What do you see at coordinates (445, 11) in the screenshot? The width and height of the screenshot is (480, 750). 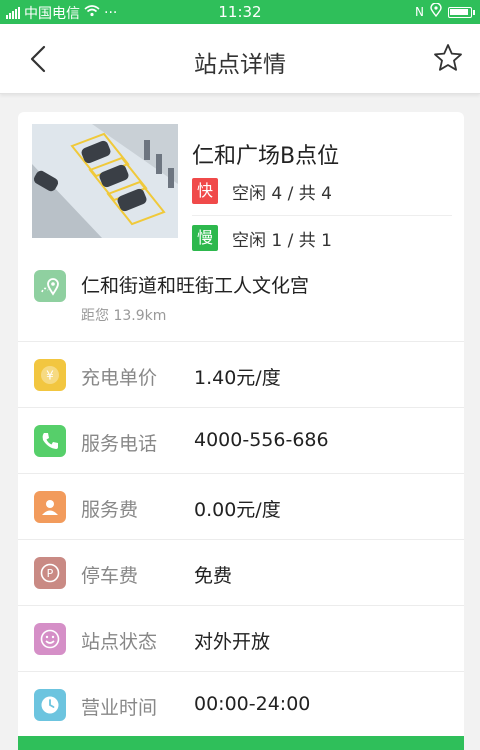 I see `status-right: N` at bounding box center [445, 11].